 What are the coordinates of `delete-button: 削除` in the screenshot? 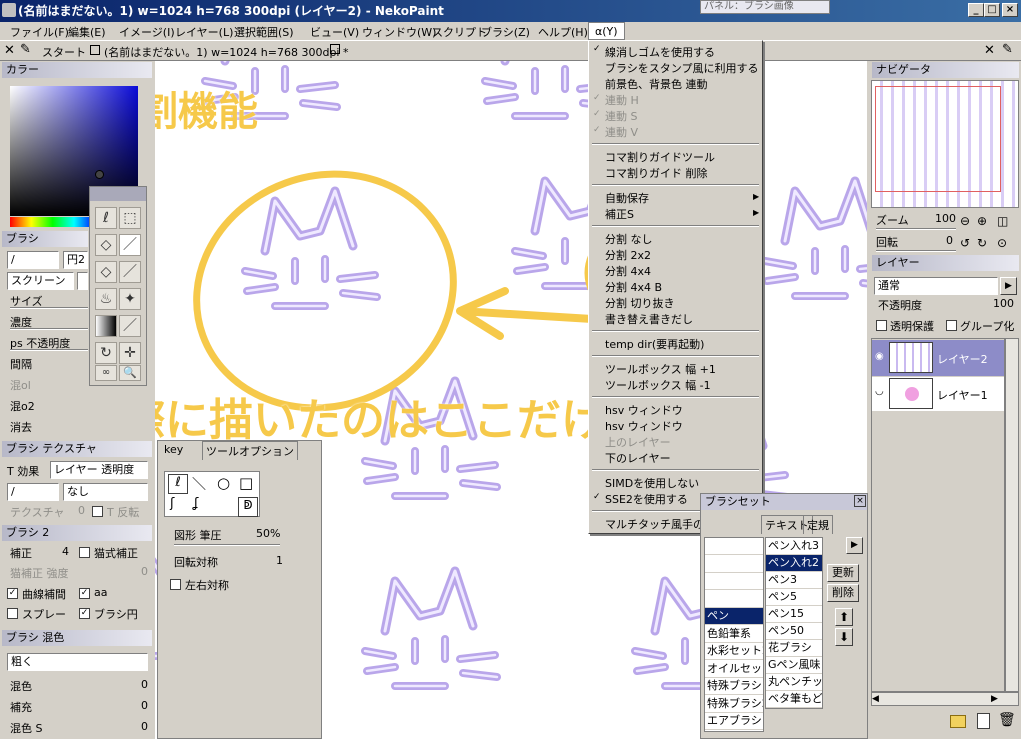 It's located at (843, 593).